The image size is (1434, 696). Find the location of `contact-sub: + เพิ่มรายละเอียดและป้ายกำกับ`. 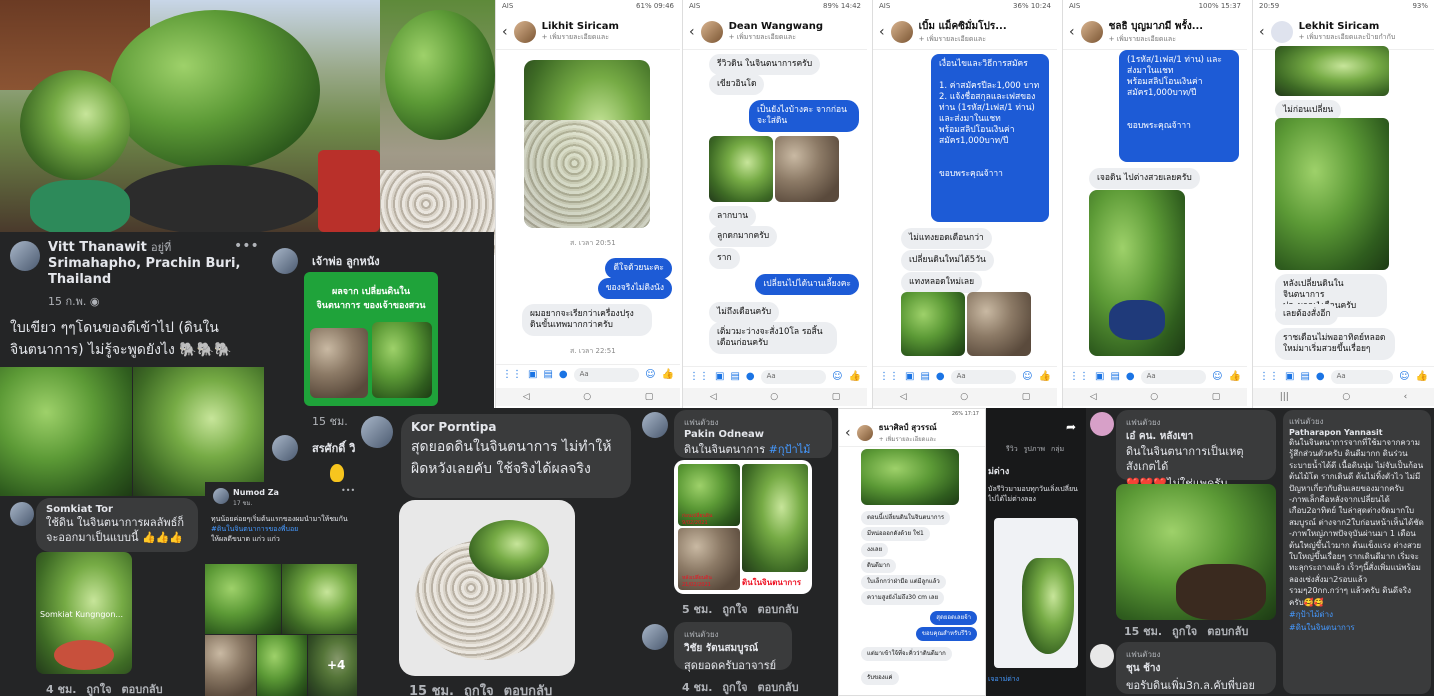

contact-sub: + เพิ่มรายละเอียดและป้ายกำกับ is located at coordinates (1347, 37).